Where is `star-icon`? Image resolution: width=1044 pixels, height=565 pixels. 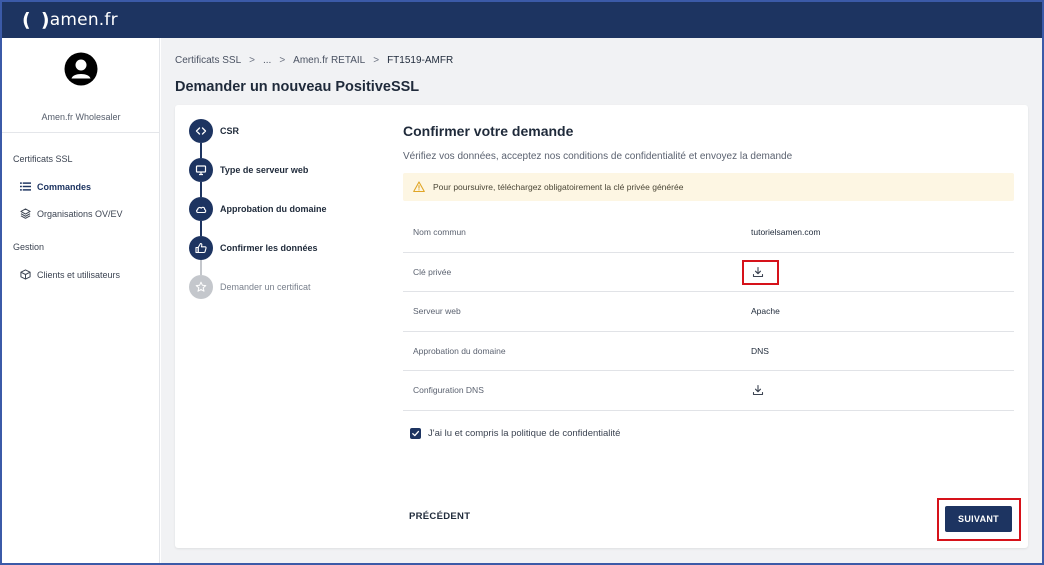 star-icon is located at coordinates (201, 286).